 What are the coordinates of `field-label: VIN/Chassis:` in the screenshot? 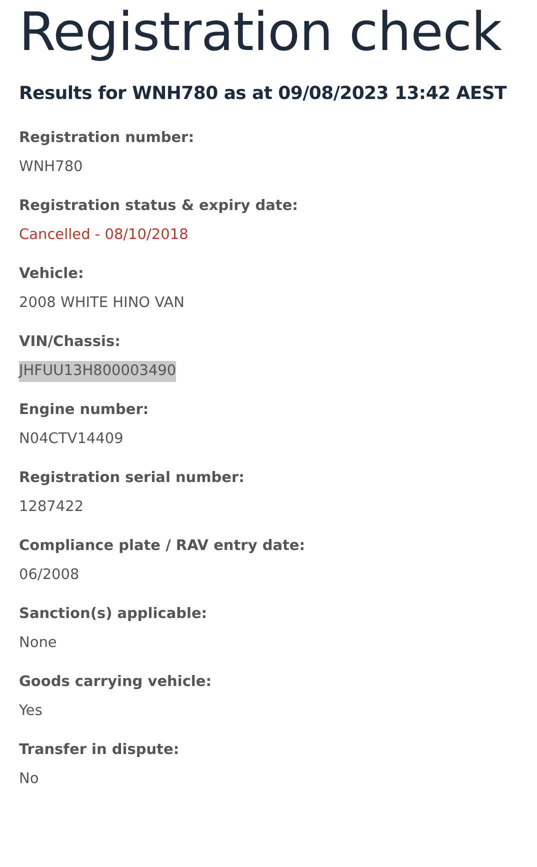 It's located at (69, 342).